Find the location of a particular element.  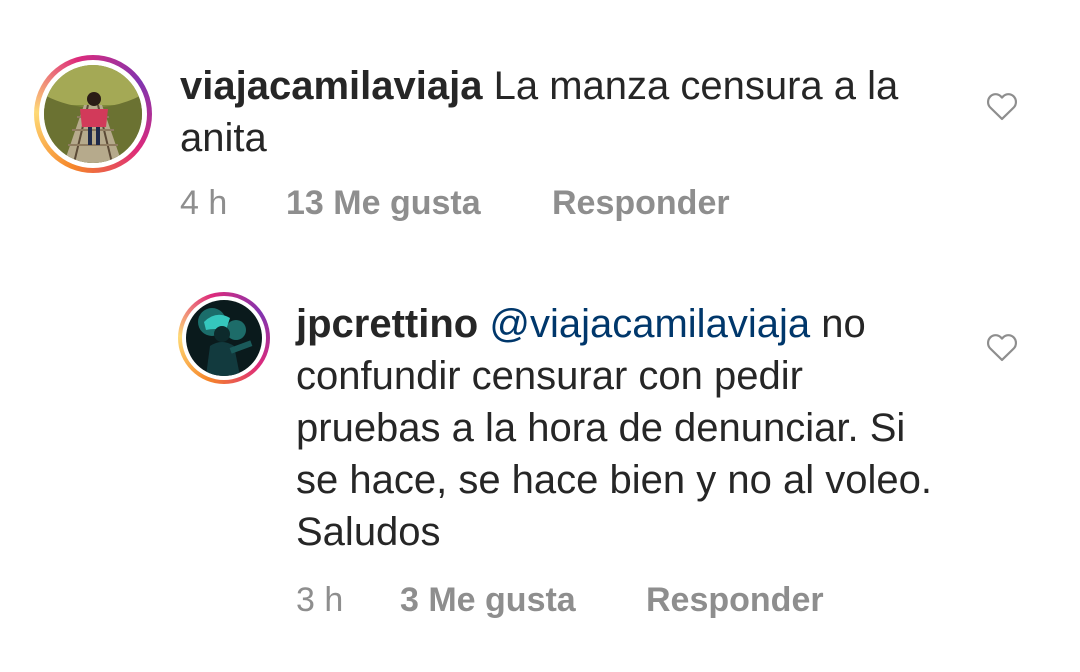

likes-count-button: 13 Me gusta is located at coordinates (383, 203).